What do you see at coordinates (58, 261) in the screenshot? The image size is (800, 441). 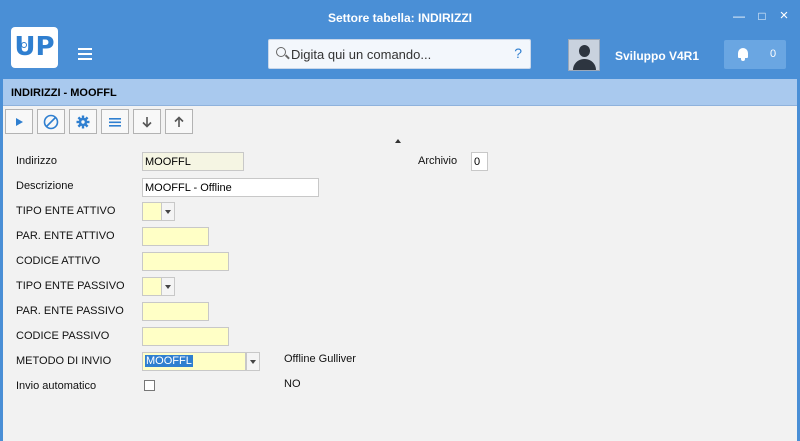 I see `codice-attivo-label: CODICE ATTIVO` at bounding box center [58, 261].